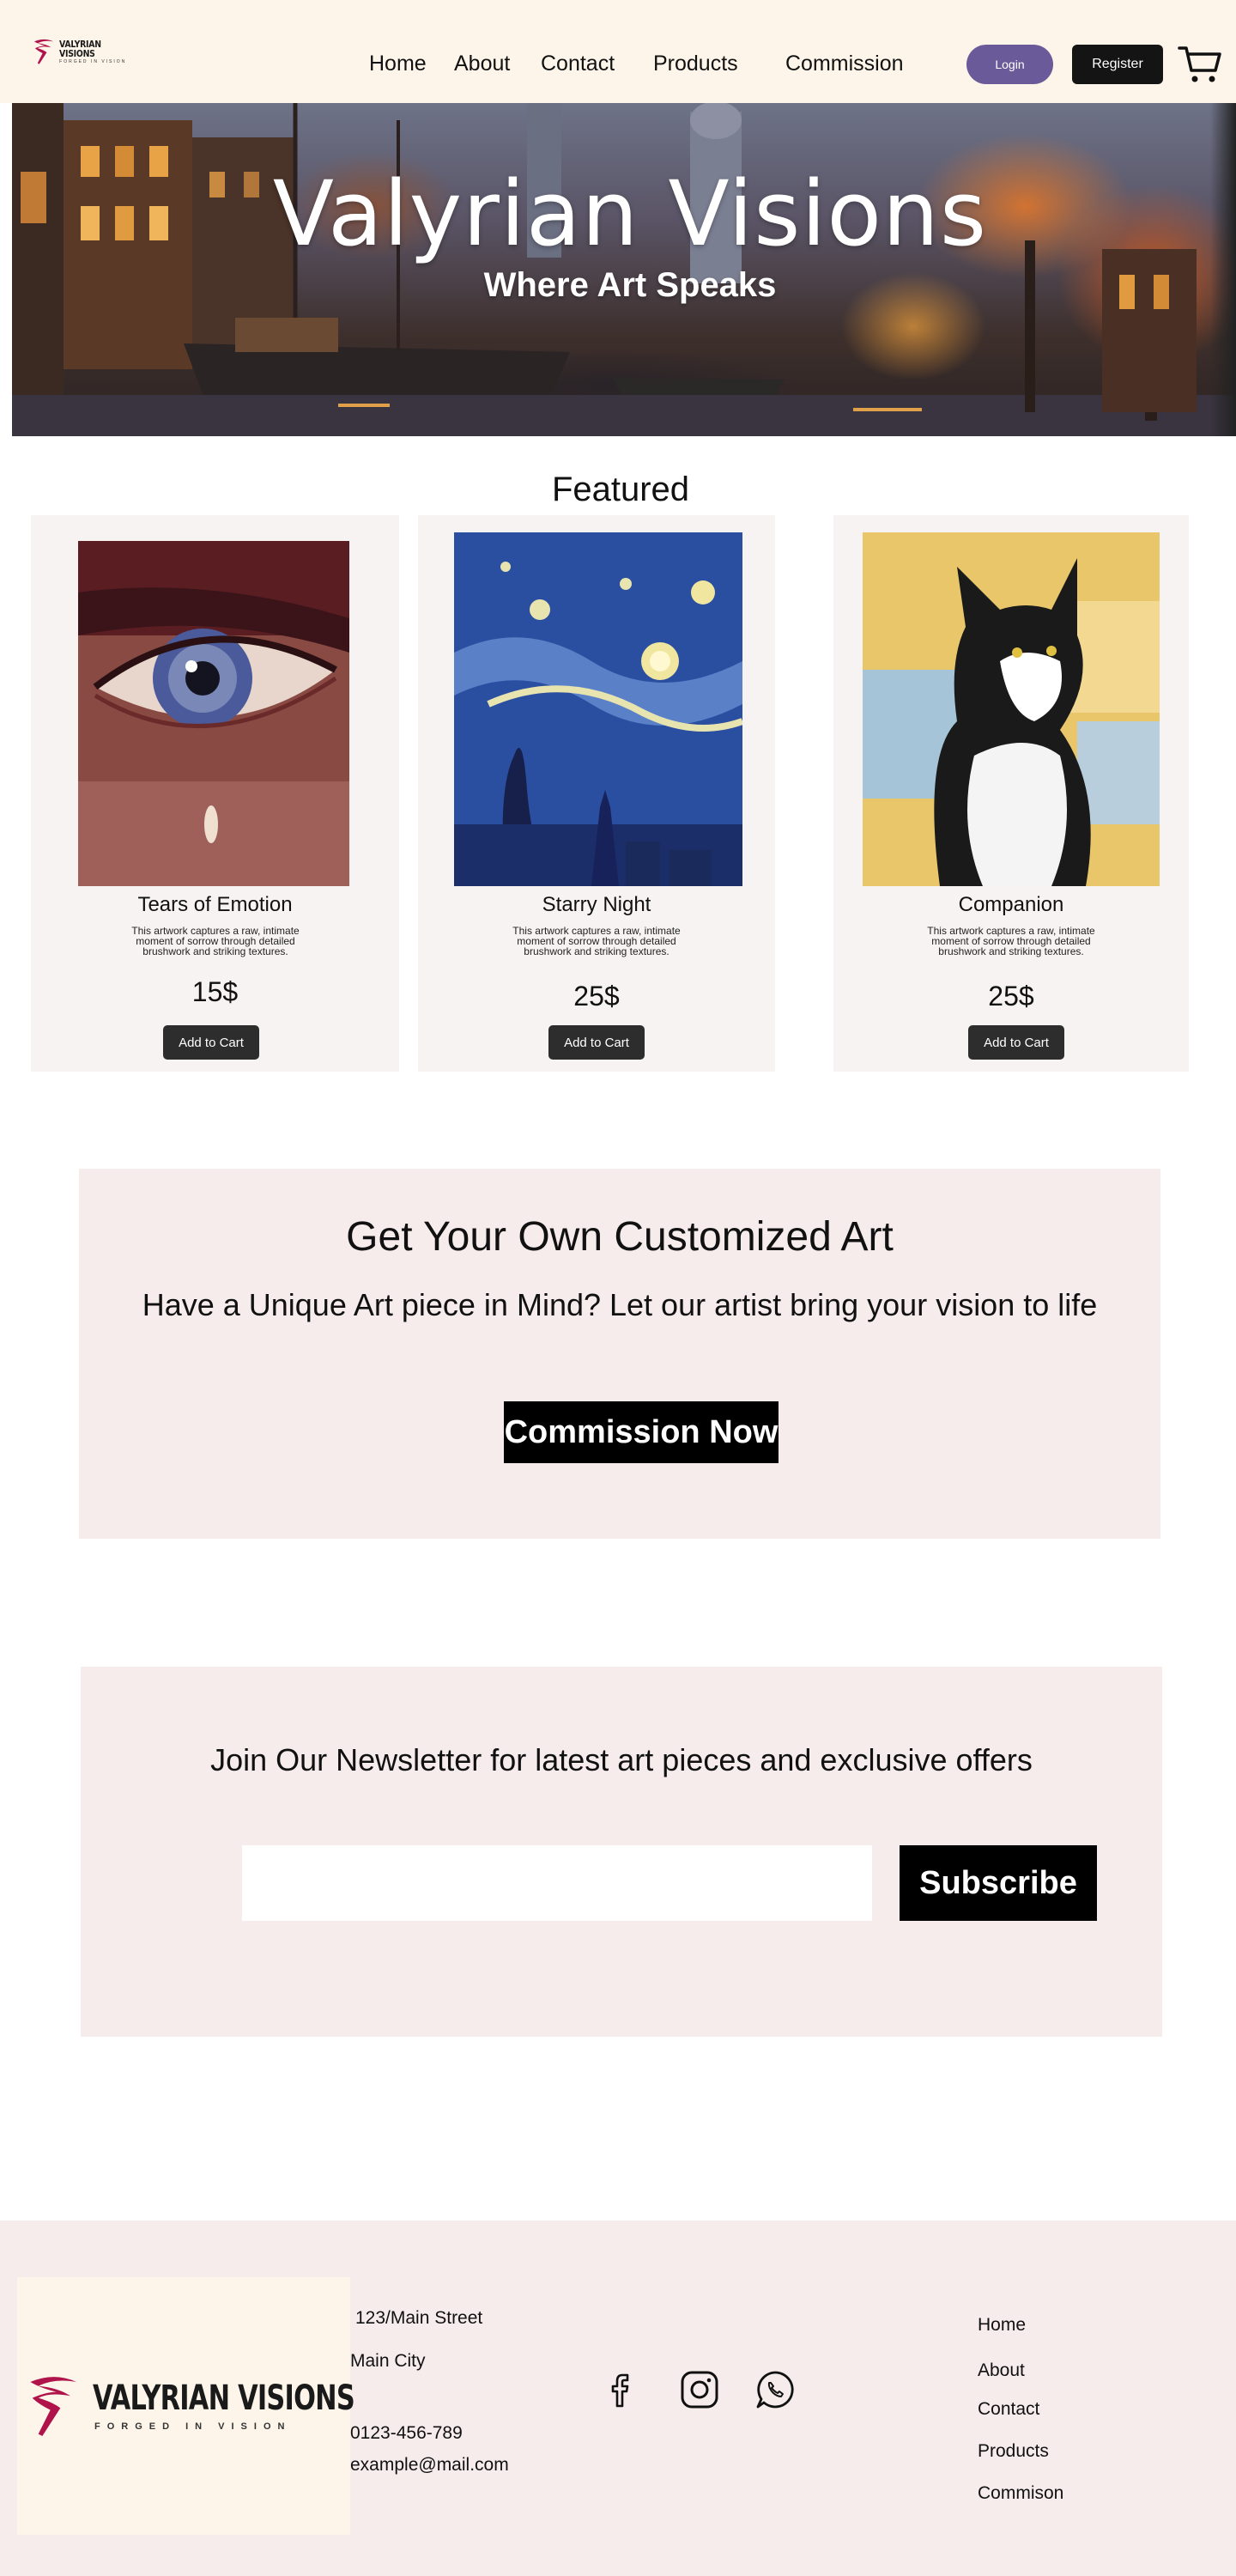  Describe the element at coordinates (1008, 2409) in the screenshot. I see `footer-link-contact: Contact` at that location.